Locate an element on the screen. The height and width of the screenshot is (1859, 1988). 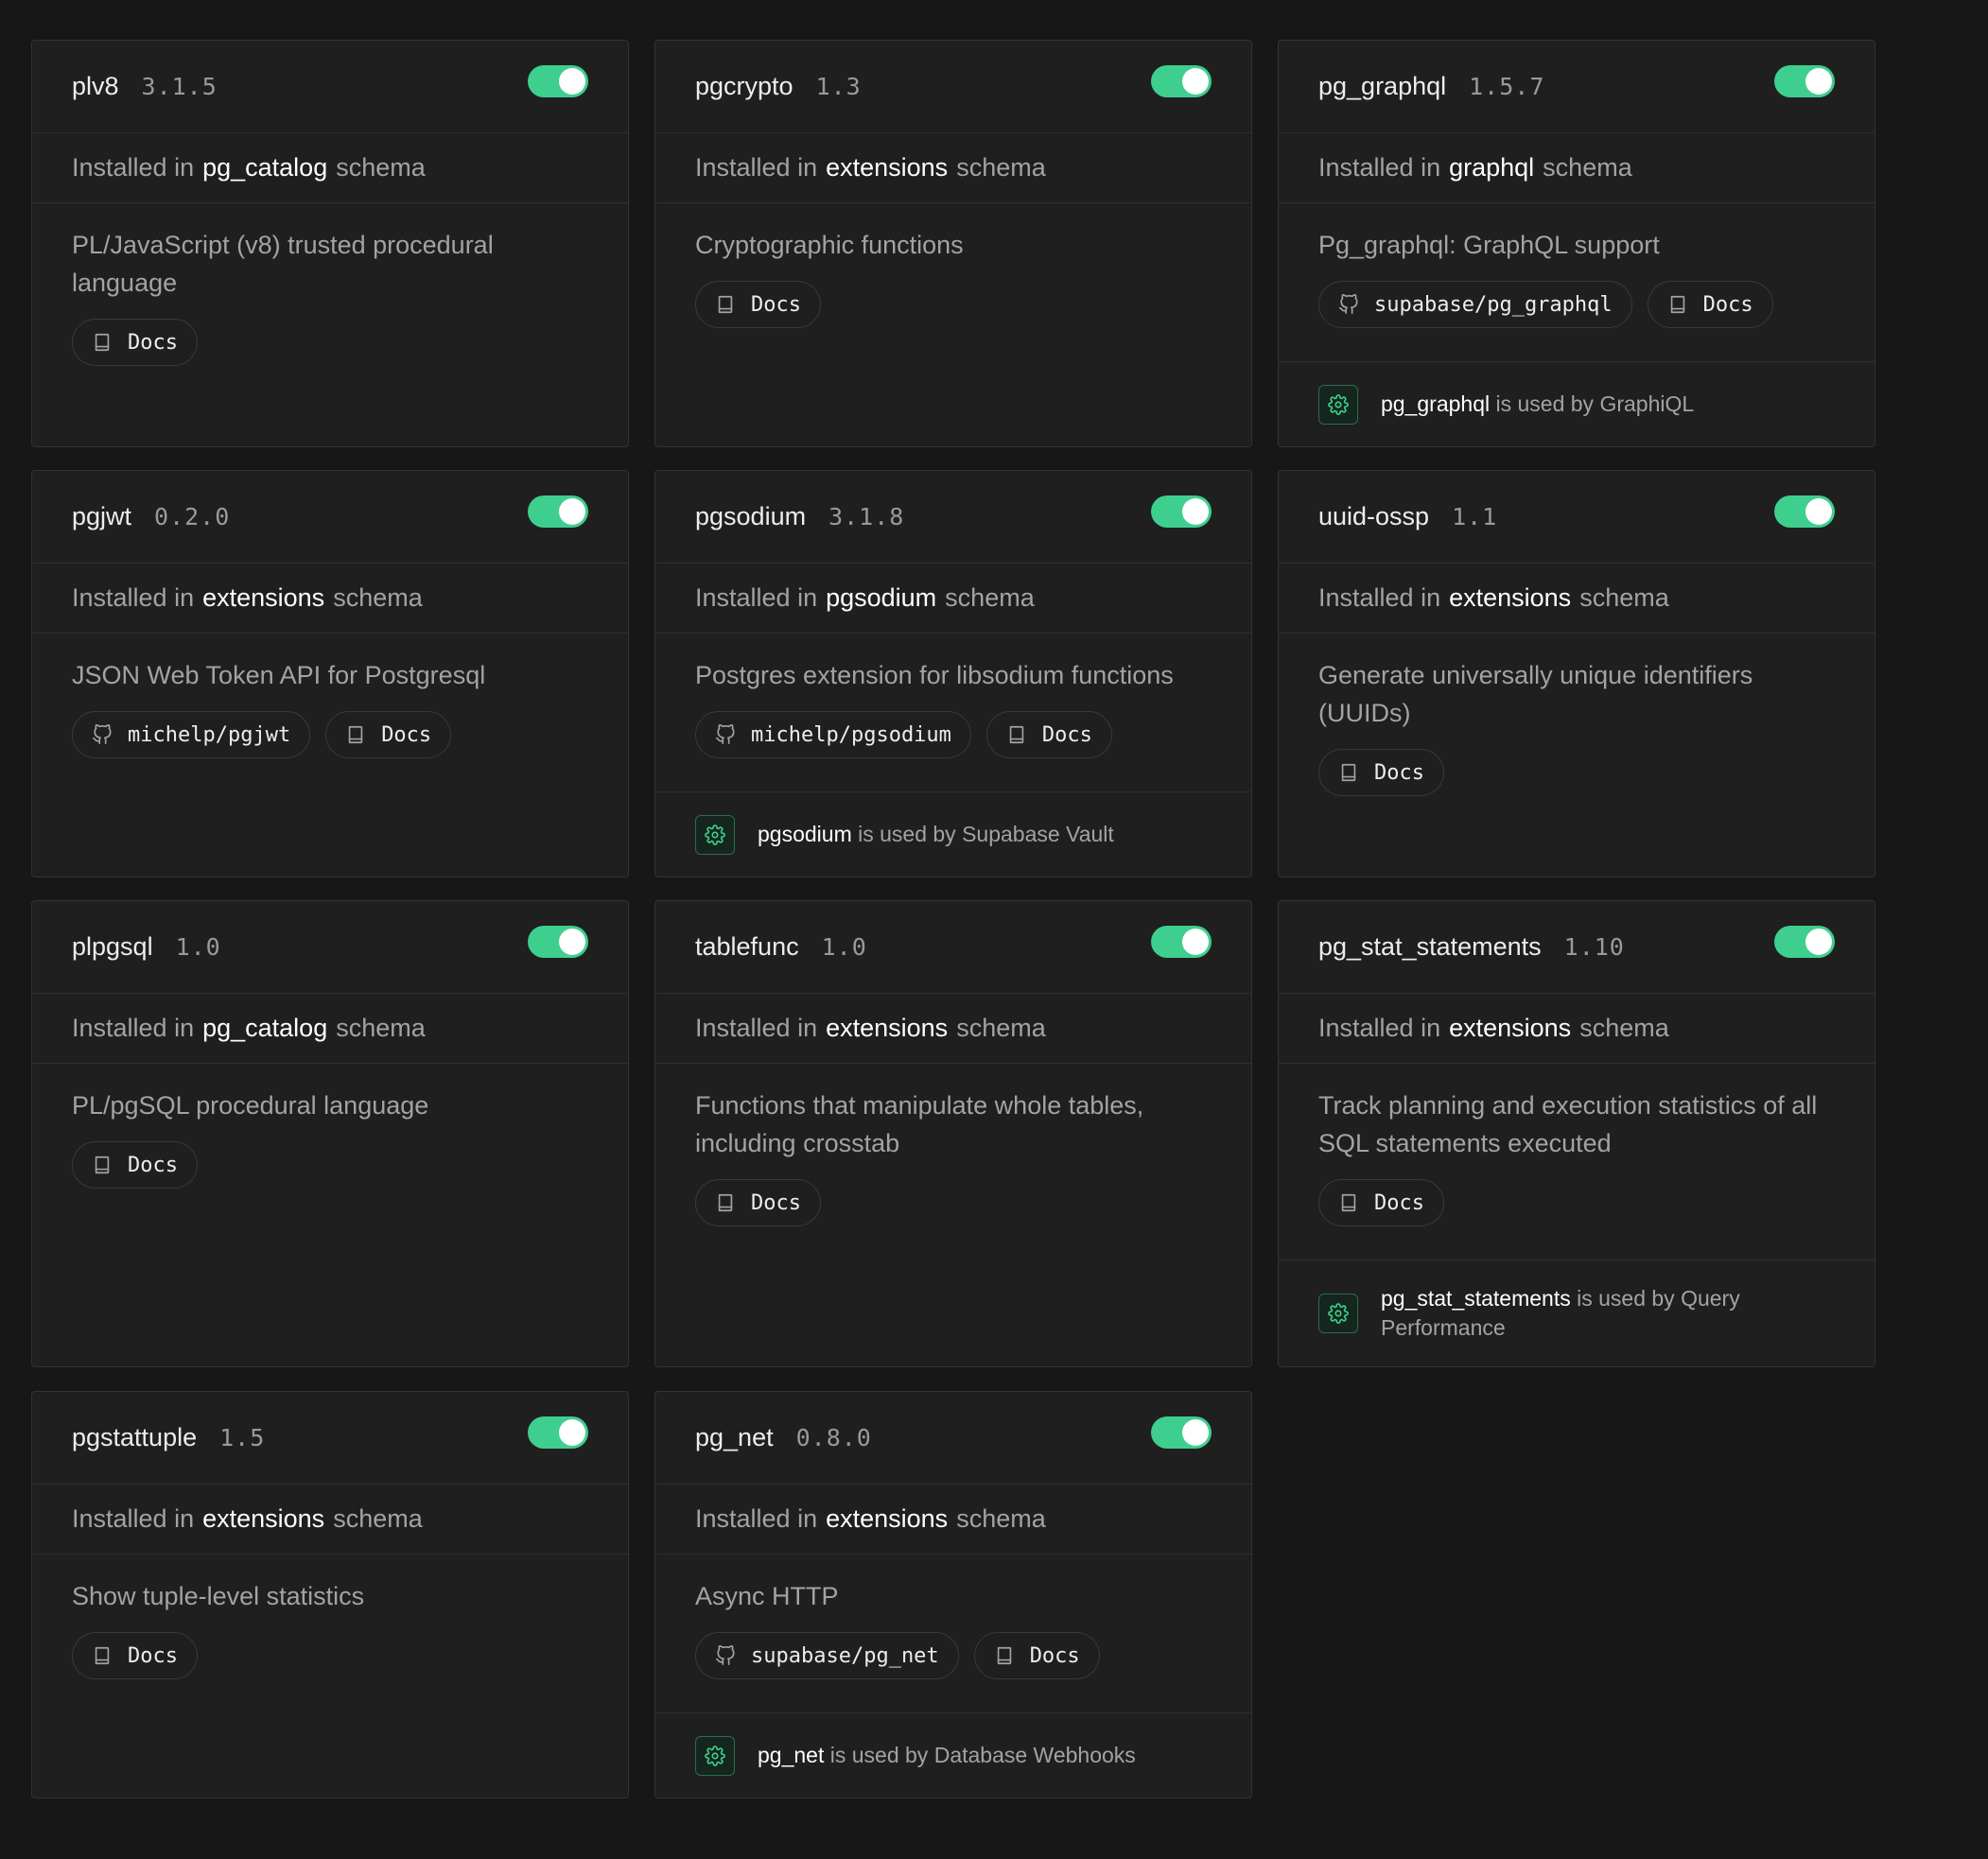
schema-row: Installed in pg_catalog schema is located at coordinates (330, 1029).